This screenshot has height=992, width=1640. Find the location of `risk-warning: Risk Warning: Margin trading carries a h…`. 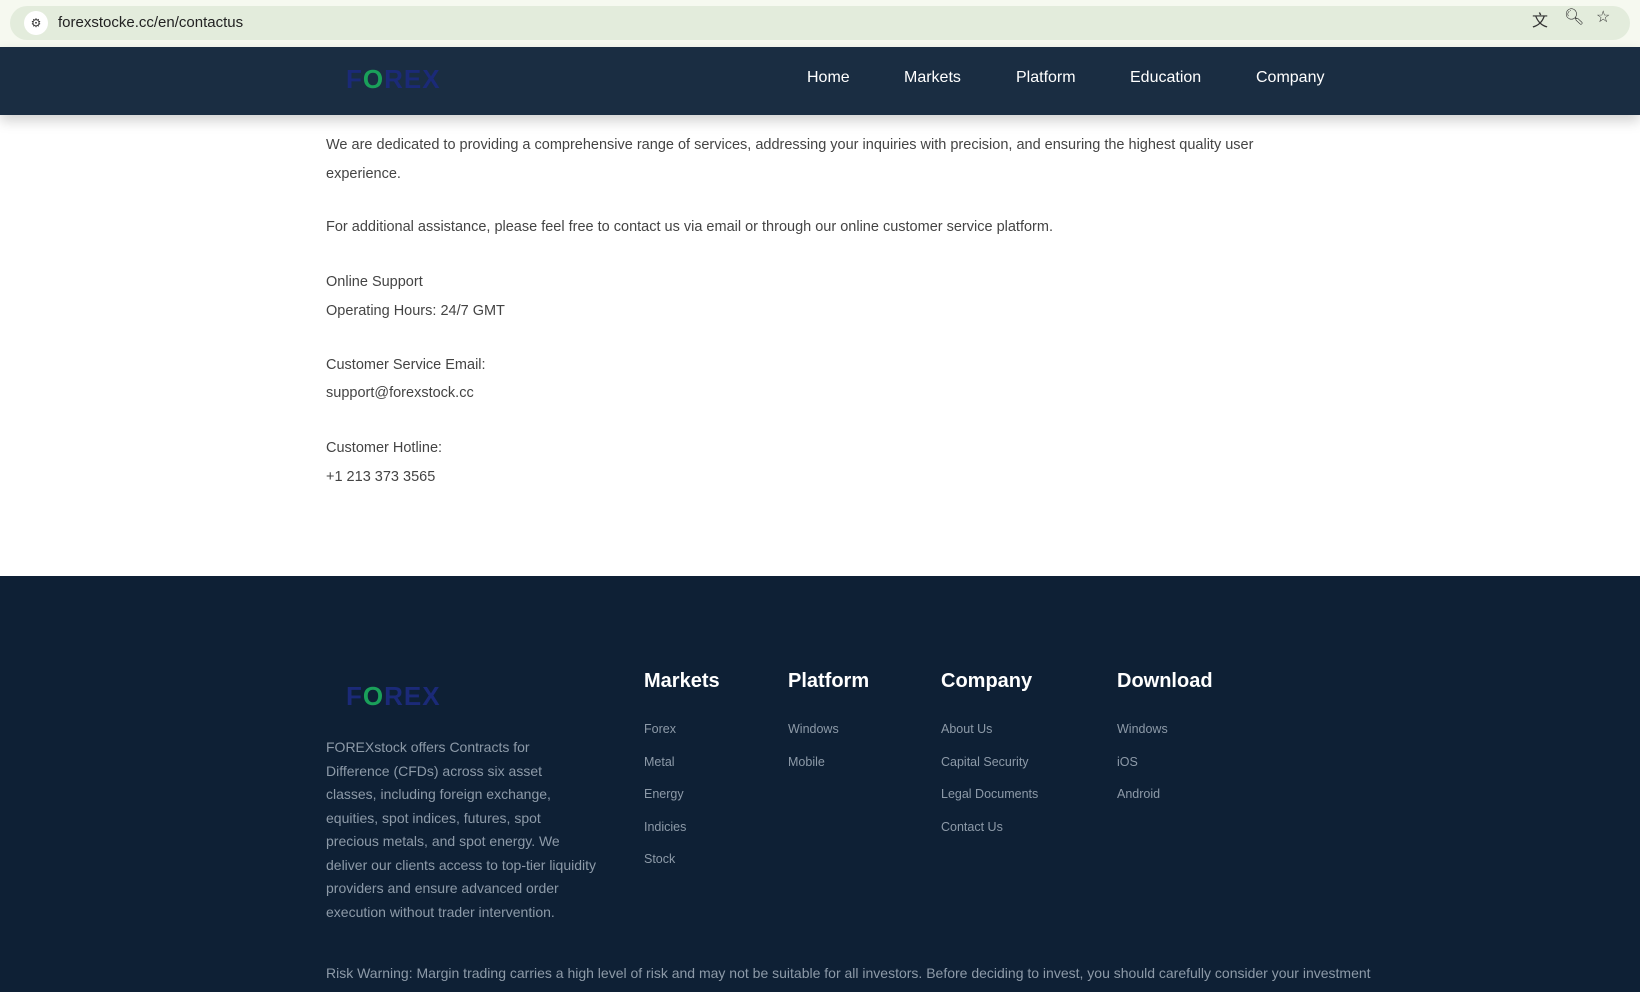

risk-warning: Risk Warning: Margin trading carries a h… is located at coordinates (848, 973).